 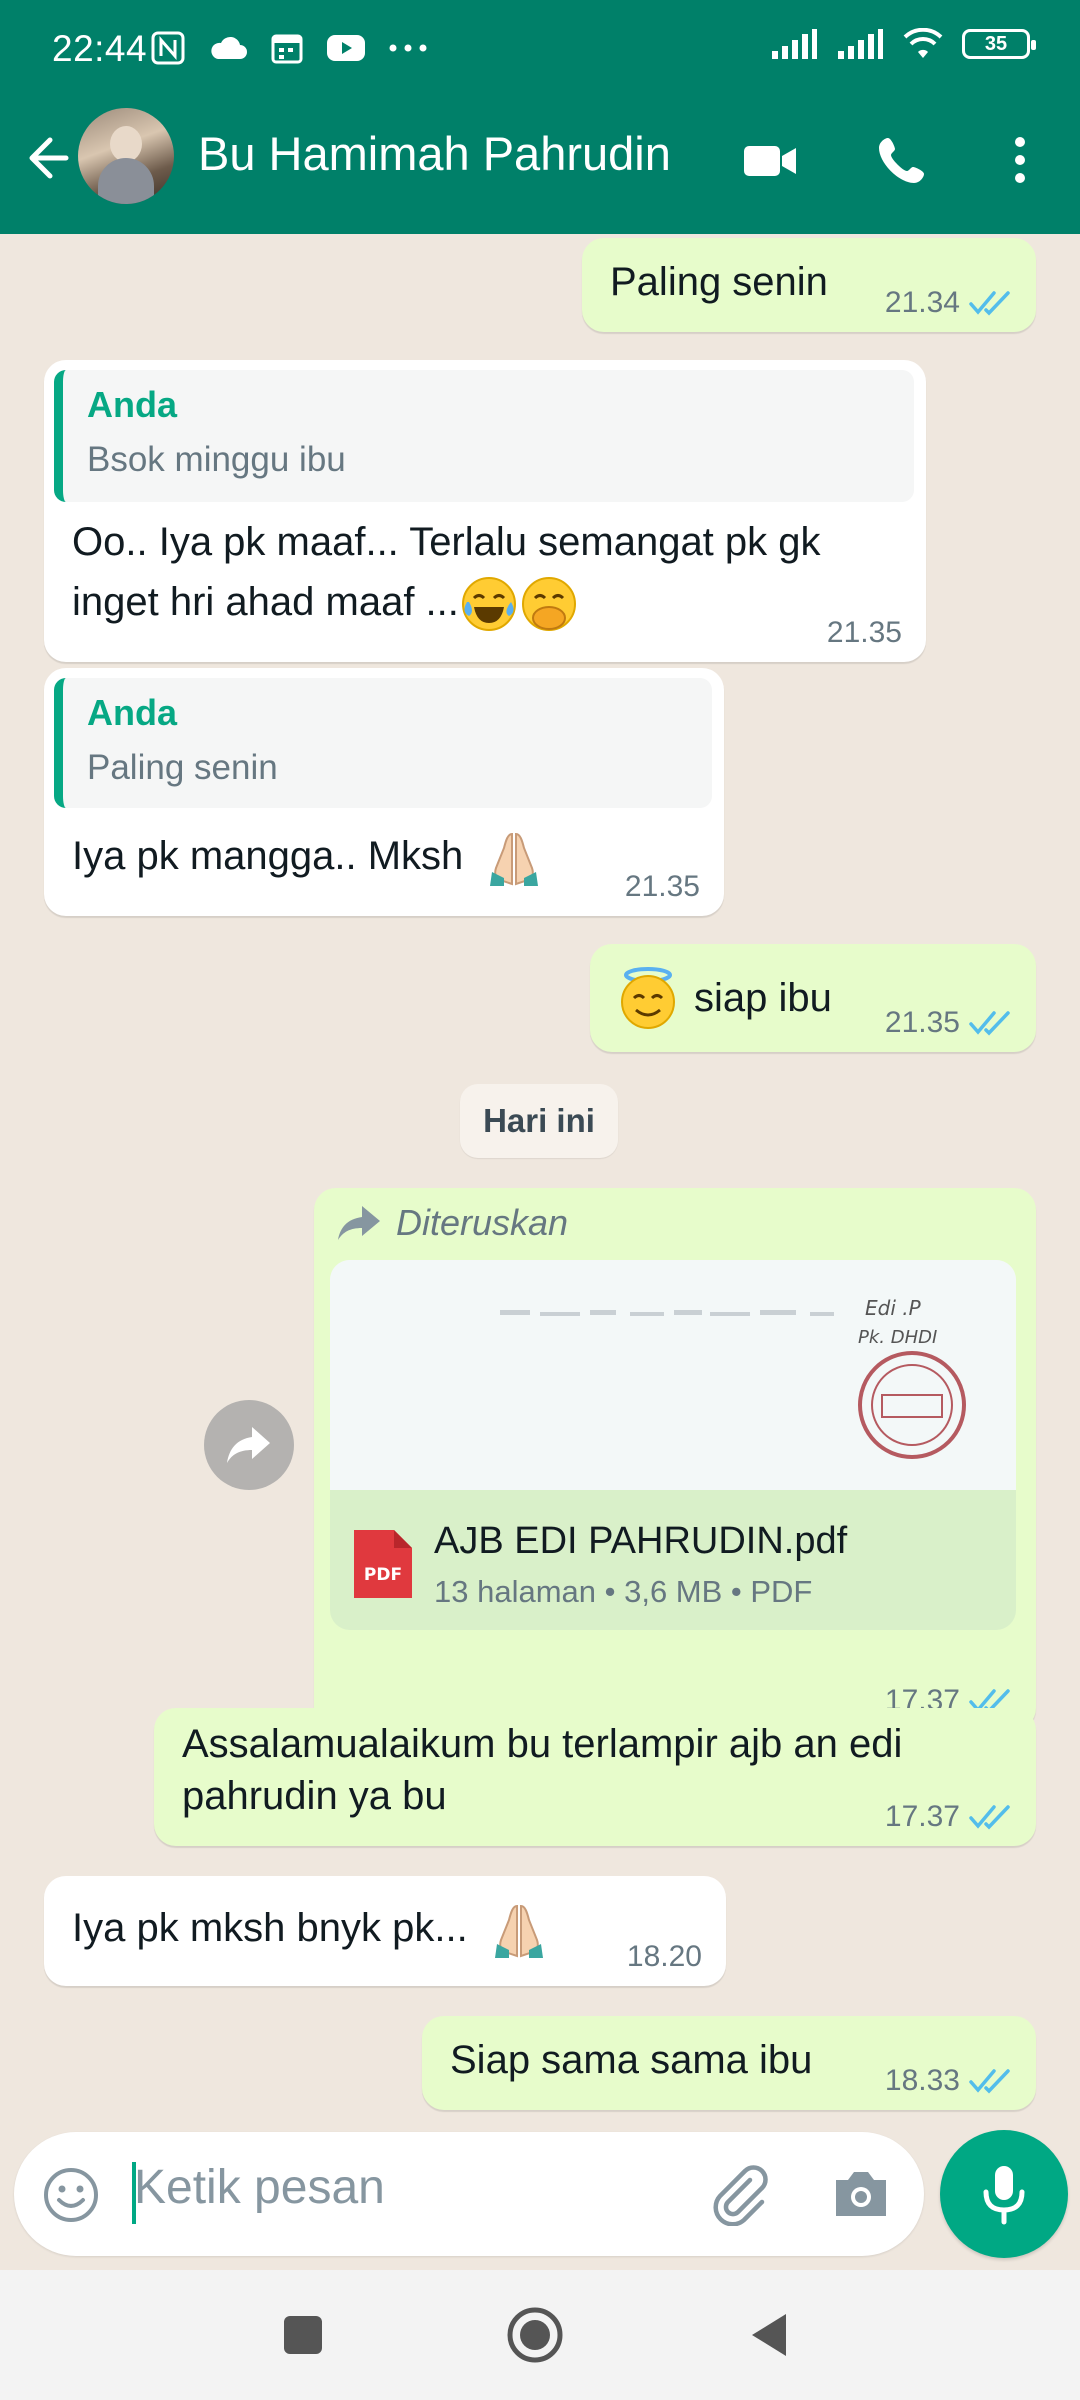 What do you see at coordinates (71, 2195) in the screenshot?
I see `emoji-icon` at bounding box center [71, 2195].